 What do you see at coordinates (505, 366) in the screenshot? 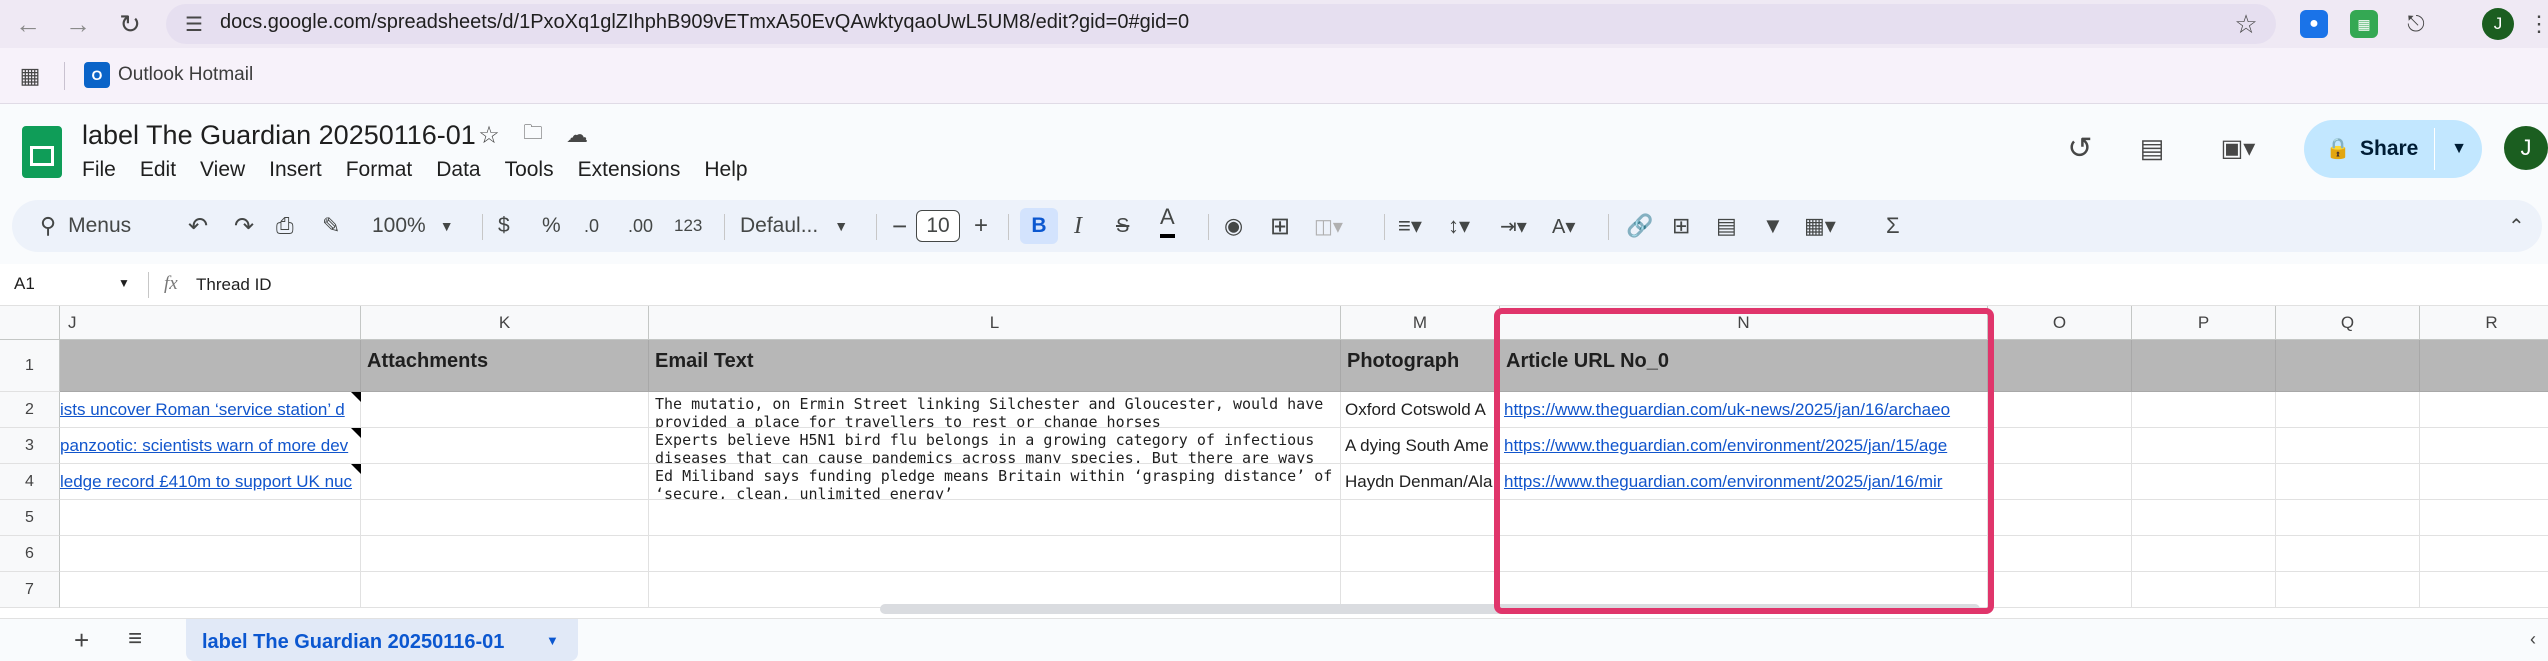
I see `header-cell-attachments: Attachments` at bounding box center [505, 366].